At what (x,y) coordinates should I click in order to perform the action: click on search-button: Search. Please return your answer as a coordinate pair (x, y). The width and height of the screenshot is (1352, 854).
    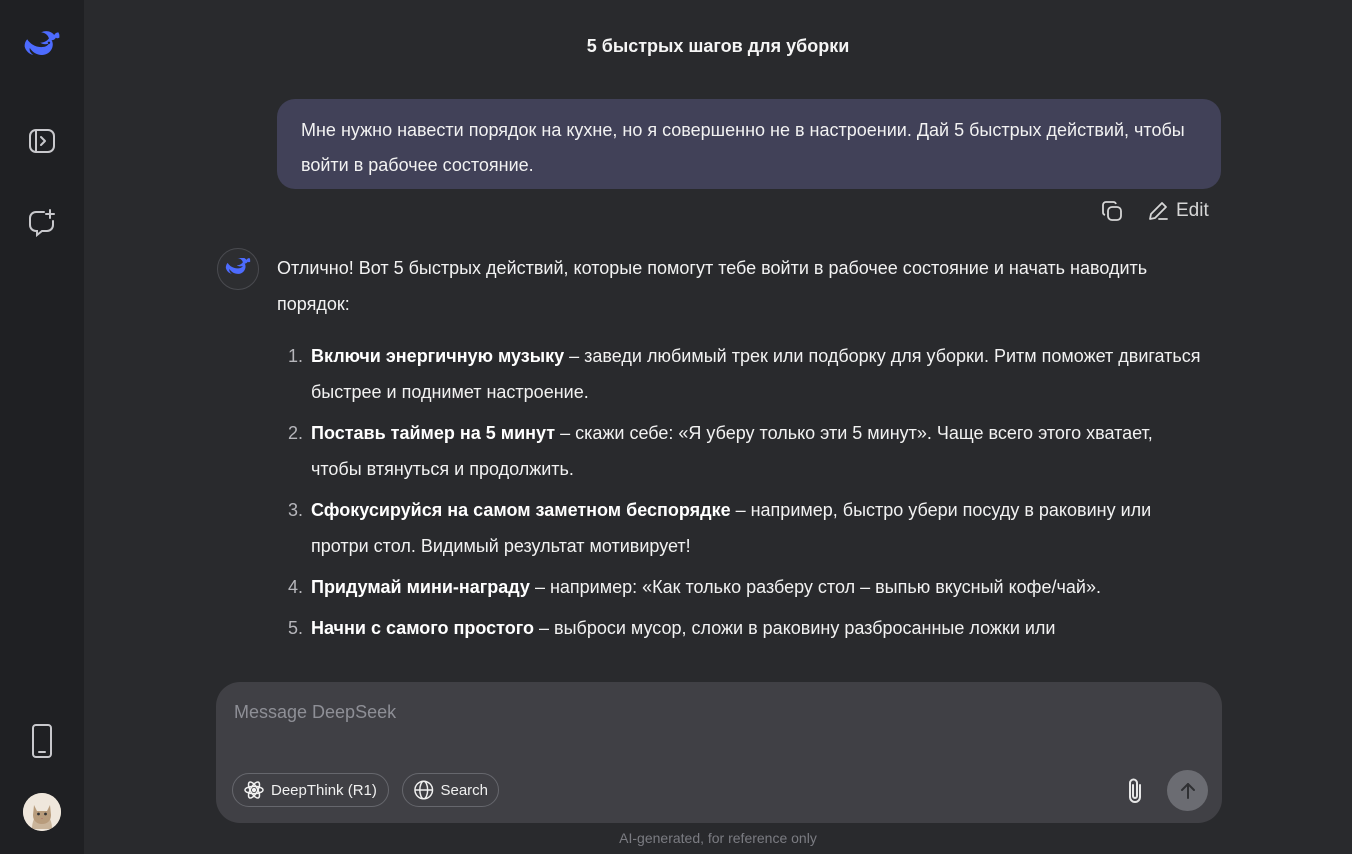
    Looking at the image, I should click on (450, 790).